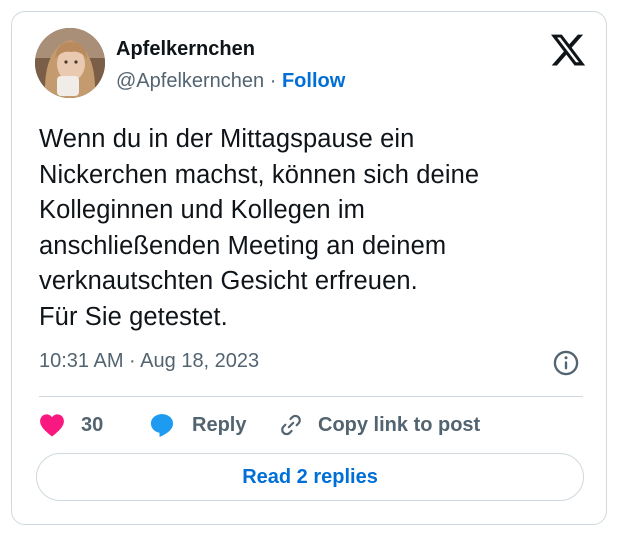  I want to click on avatar-photo, so click(70, 63).